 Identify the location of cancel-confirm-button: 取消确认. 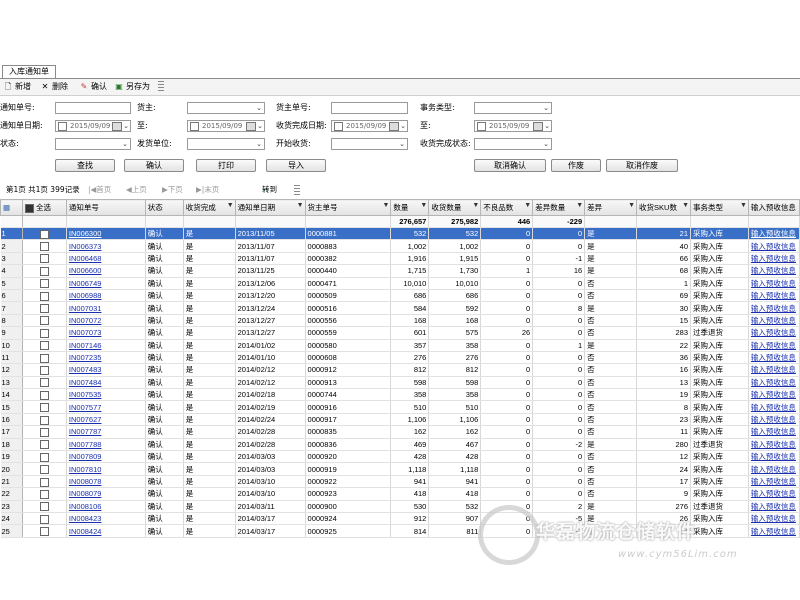
(510, 165).